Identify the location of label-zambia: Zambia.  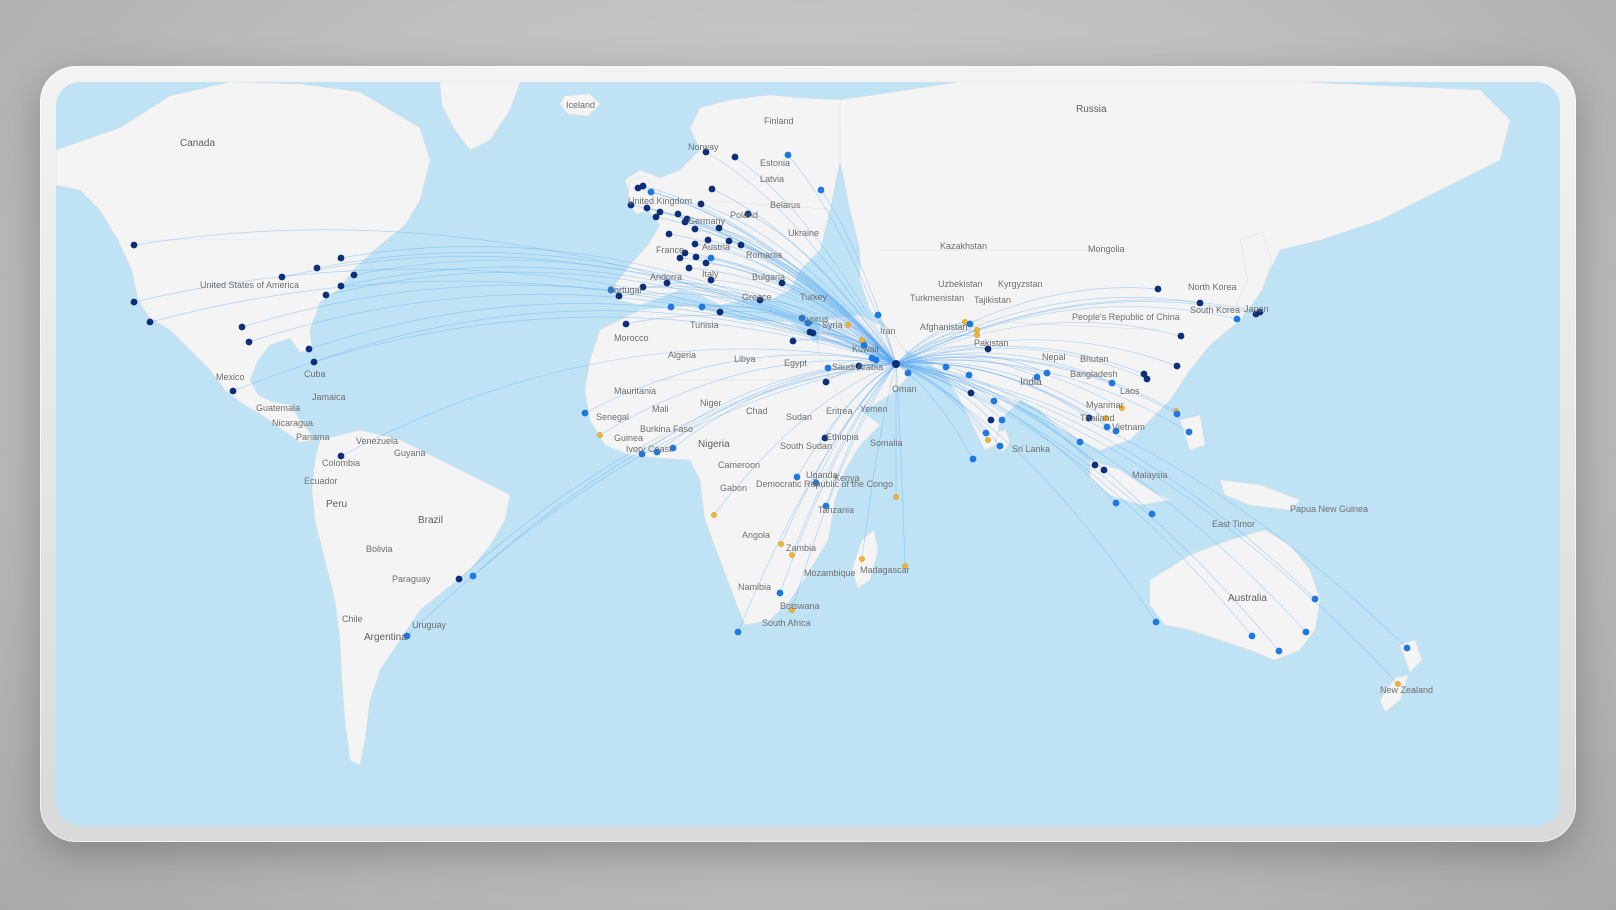
(801, 548).